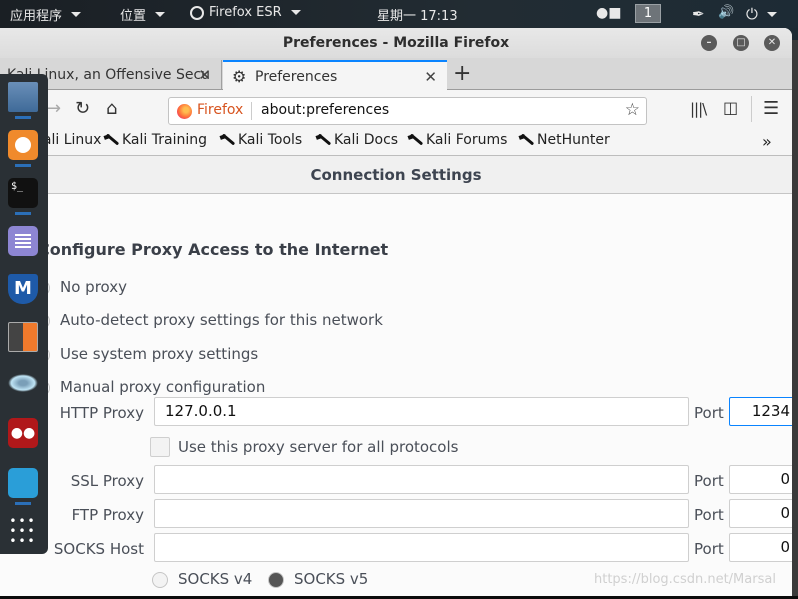 The height and width of the screenshot is (599, 798). I want to click on ftp-port-input: 0, so click(760, 513).